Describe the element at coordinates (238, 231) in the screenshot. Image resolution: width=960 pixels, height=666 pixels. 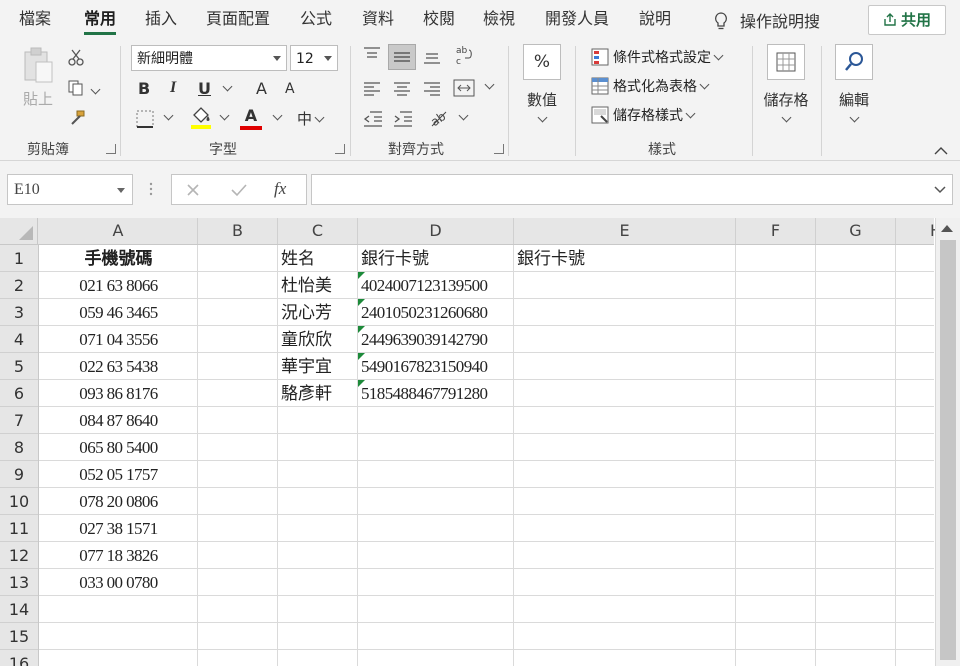
I see `column-header-b: B` at that location.